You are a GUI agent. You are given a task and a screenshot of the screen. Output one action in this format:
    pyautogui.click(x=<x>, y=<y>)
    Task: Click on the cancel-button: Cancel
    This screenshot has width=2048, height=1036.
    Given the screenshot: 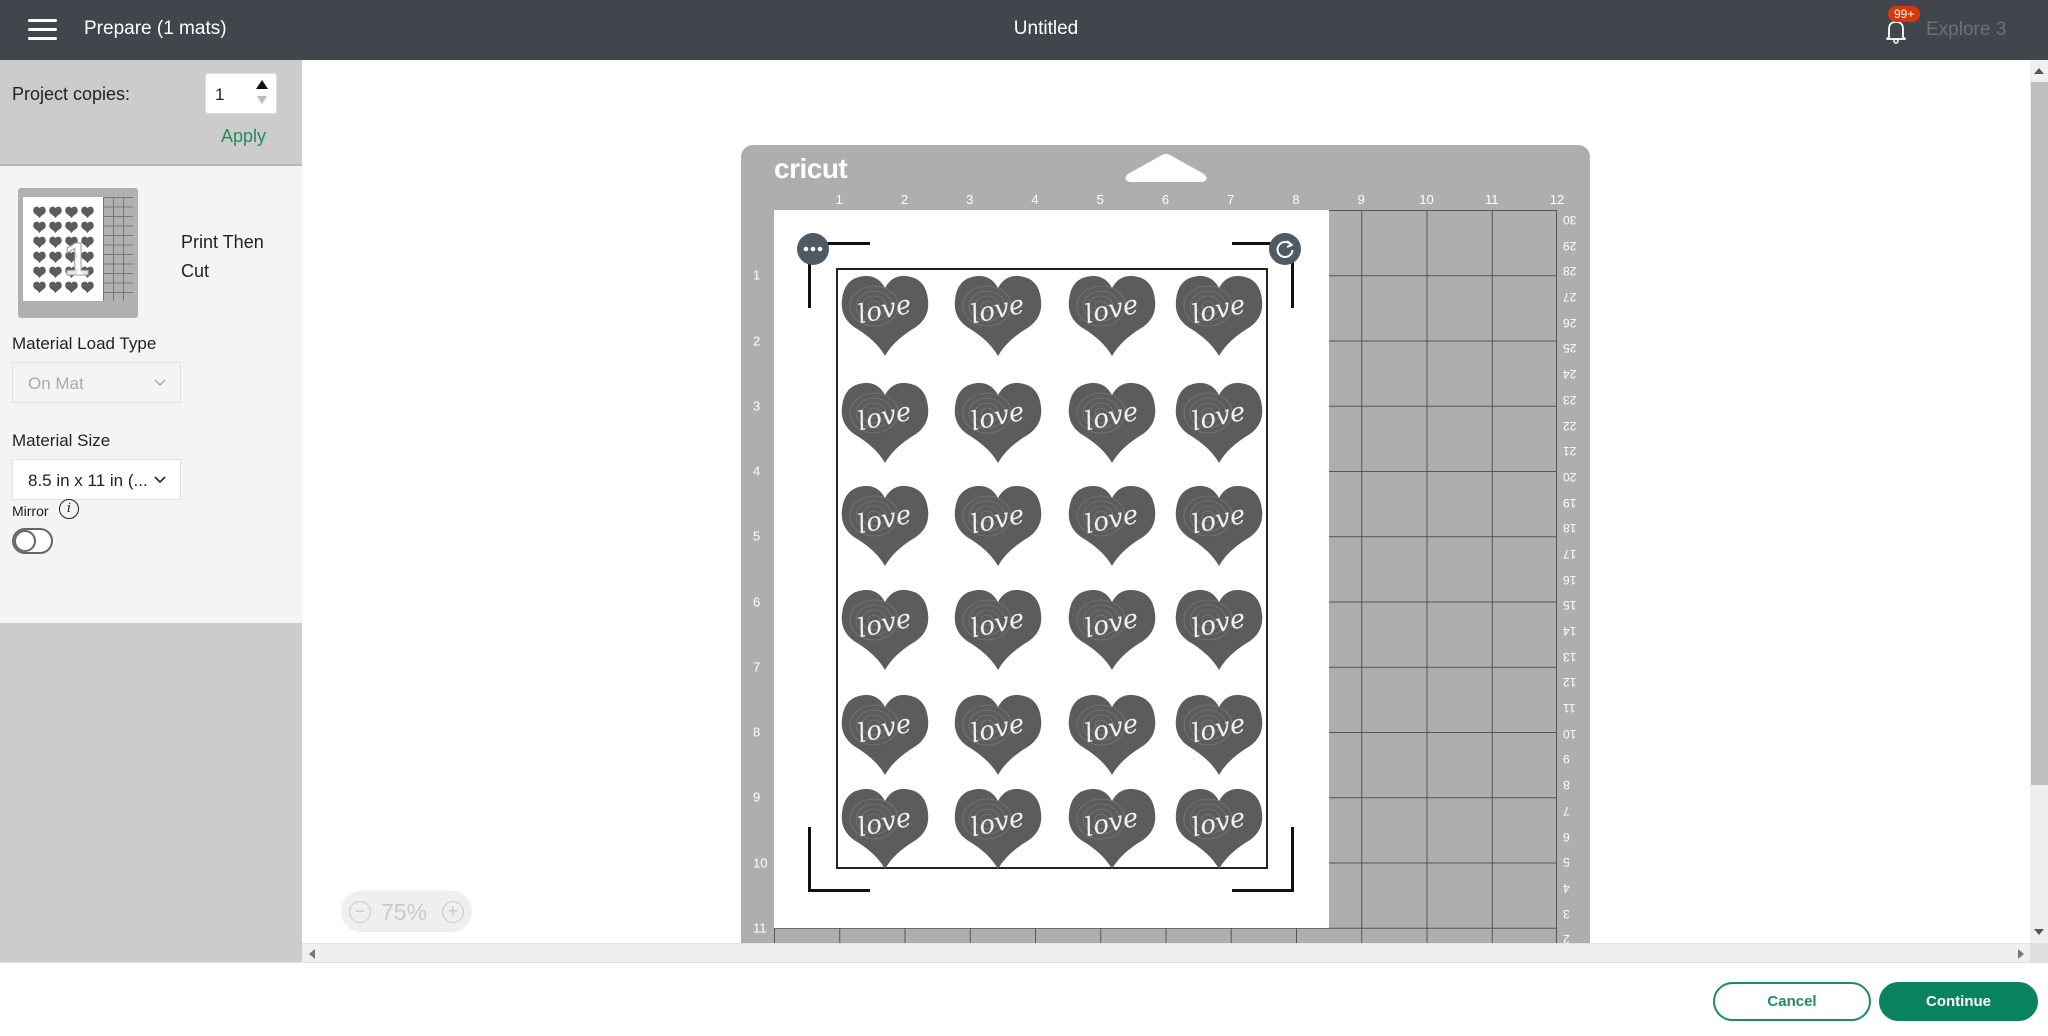 What is the action you would take?
    pyautogui.click(x=1792, y=1001)
    